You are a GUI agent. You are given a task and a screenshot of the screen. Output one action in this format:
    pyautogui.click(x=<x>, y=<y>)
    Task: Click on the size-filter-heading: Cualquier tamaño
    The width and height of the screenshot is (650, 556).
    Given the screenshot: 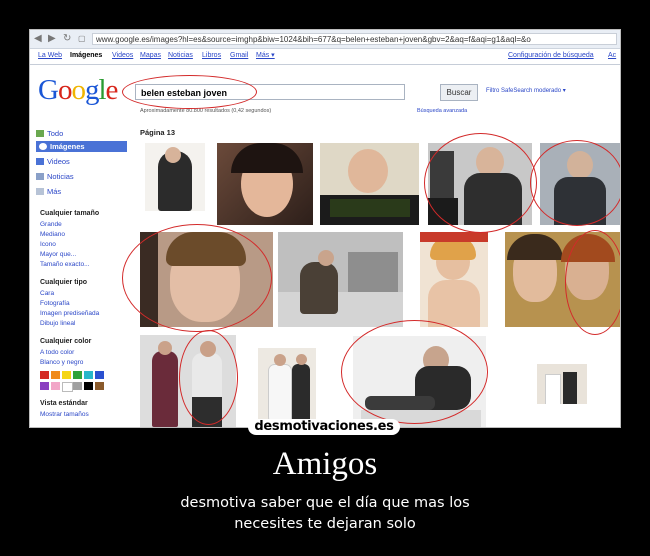 What is the action you would take?
    pyautogui.click(x=70, y=213)
    